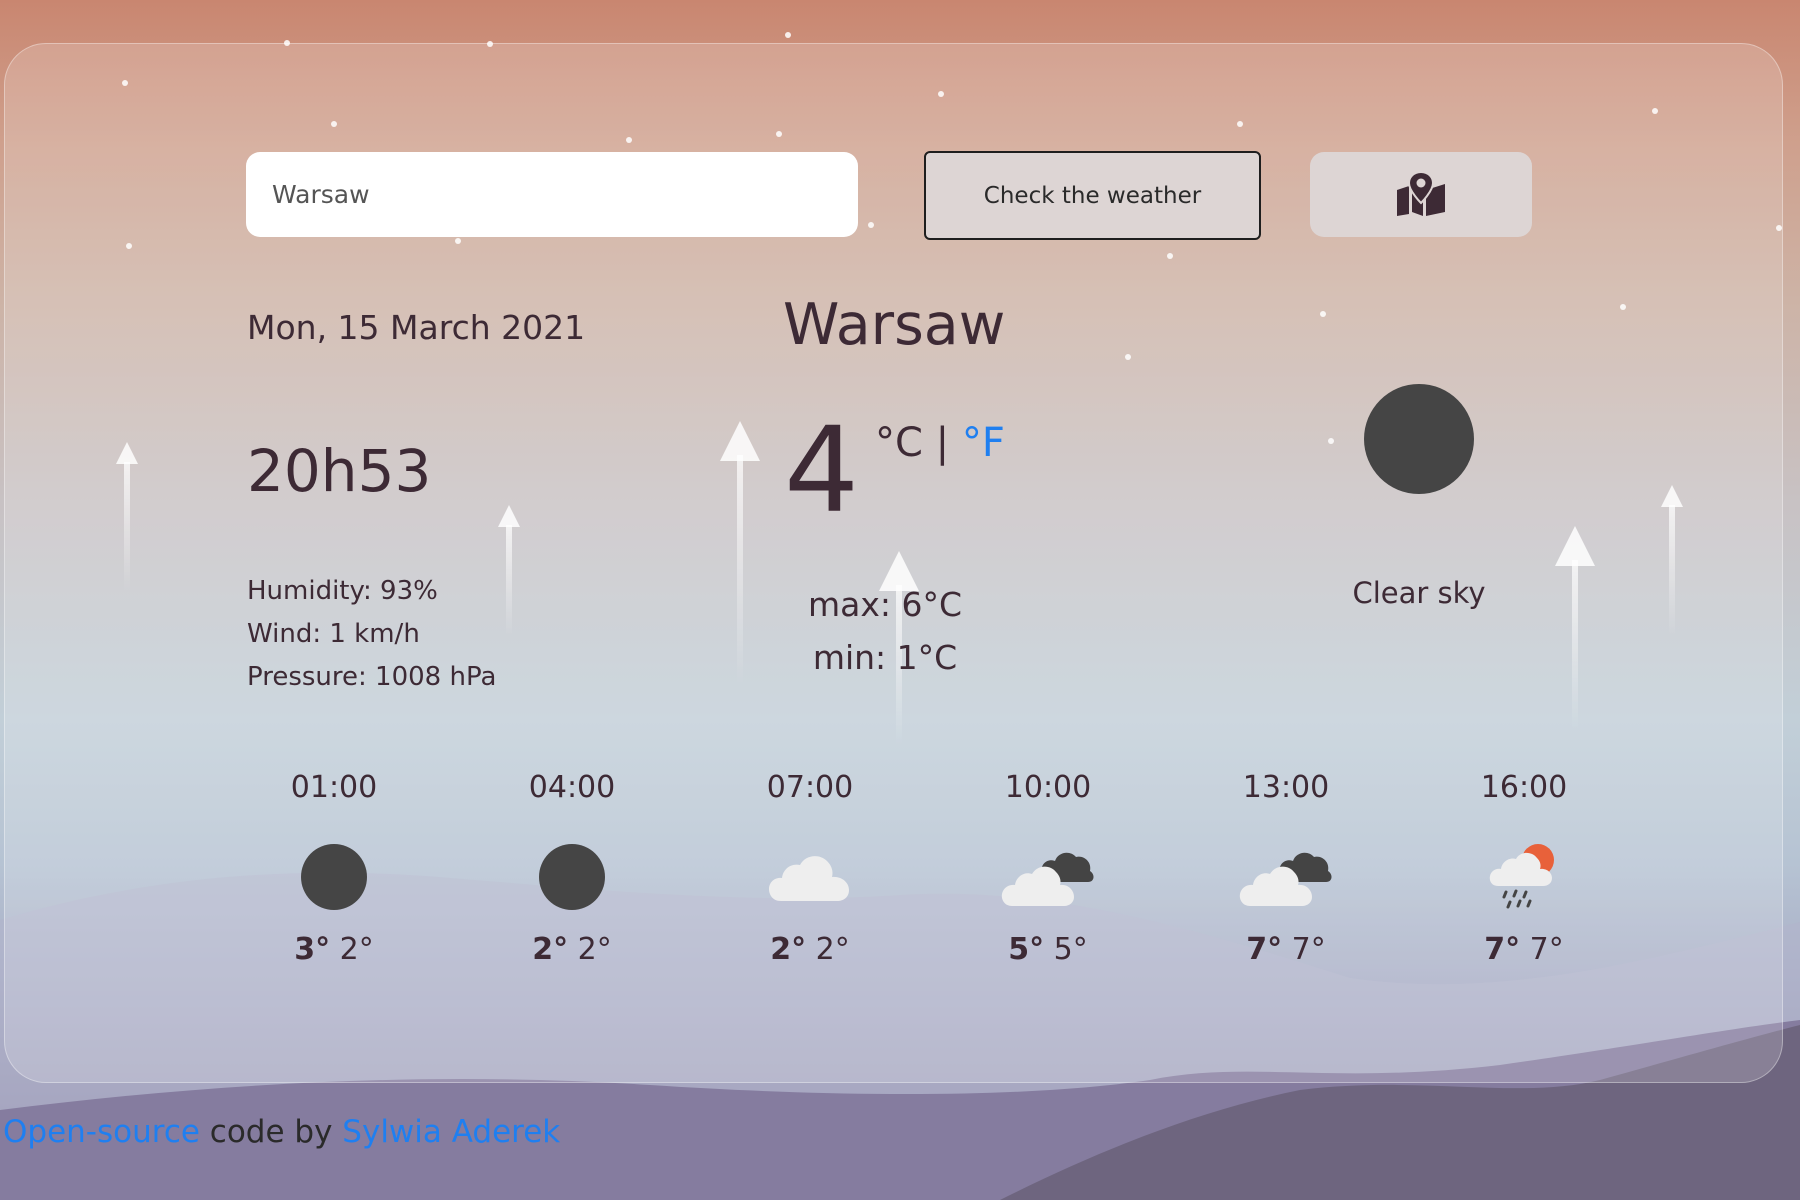 The width and height of the screenshot is (1800, 1200). What do you see at coordinates (342, 591) in the screenshot?
I see `humidity-text: Humidity: 93%` at bounding box center [342, 591].